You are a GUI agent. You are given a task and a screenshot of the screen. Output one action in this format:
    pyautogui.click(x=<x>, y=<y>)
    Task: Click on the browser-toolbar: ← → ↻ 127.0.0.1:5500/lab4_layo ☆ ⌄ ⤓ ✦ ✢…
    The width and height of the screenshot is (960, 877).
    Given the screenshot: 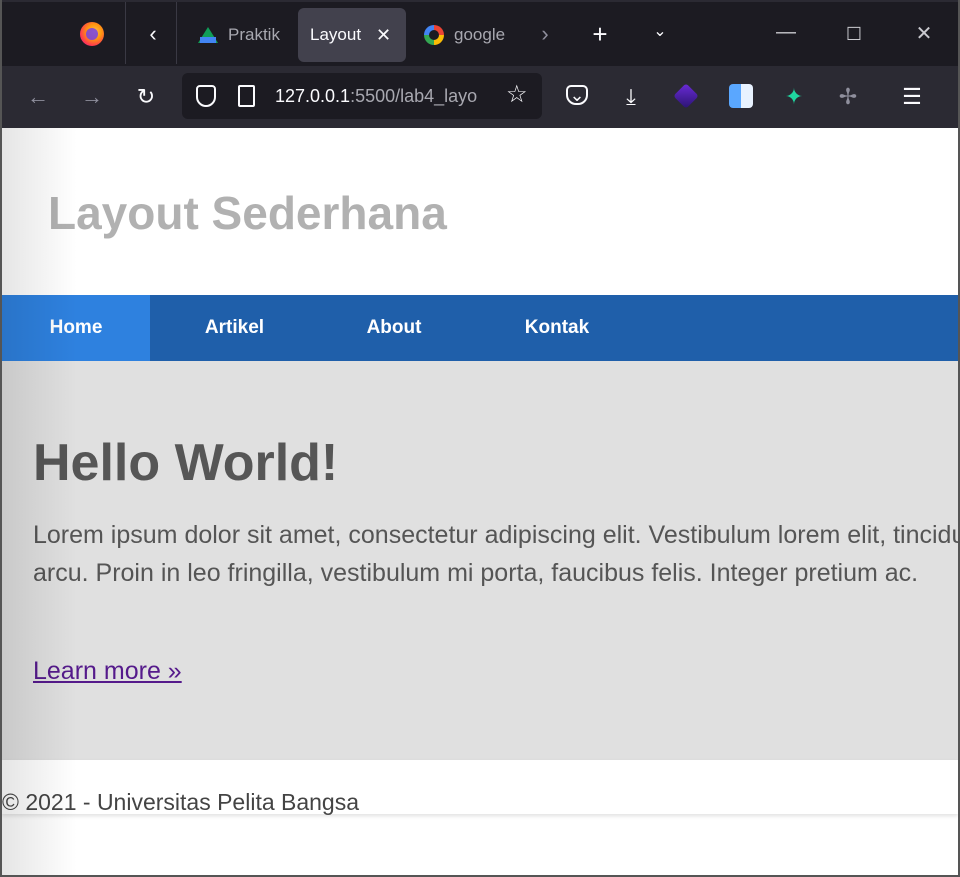 What is the action you would take?
    pyautogui.click(x=480, y=97)
    